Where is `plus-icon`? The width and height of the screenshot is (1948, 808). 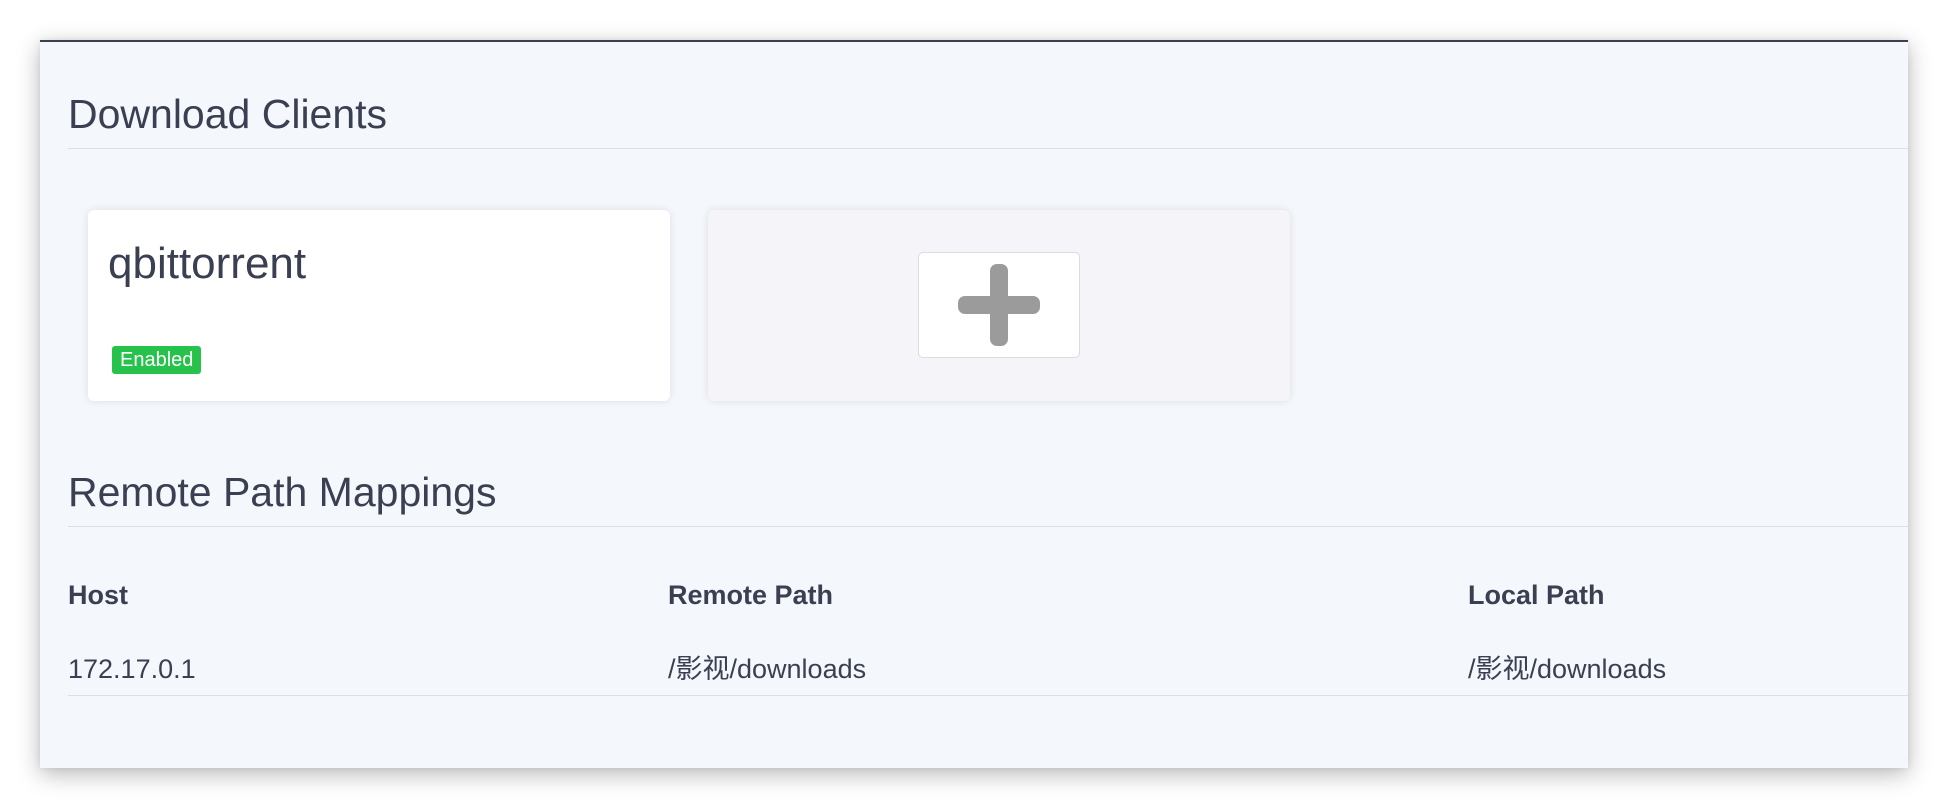 plus-icon is located at coordinates (999, 305).